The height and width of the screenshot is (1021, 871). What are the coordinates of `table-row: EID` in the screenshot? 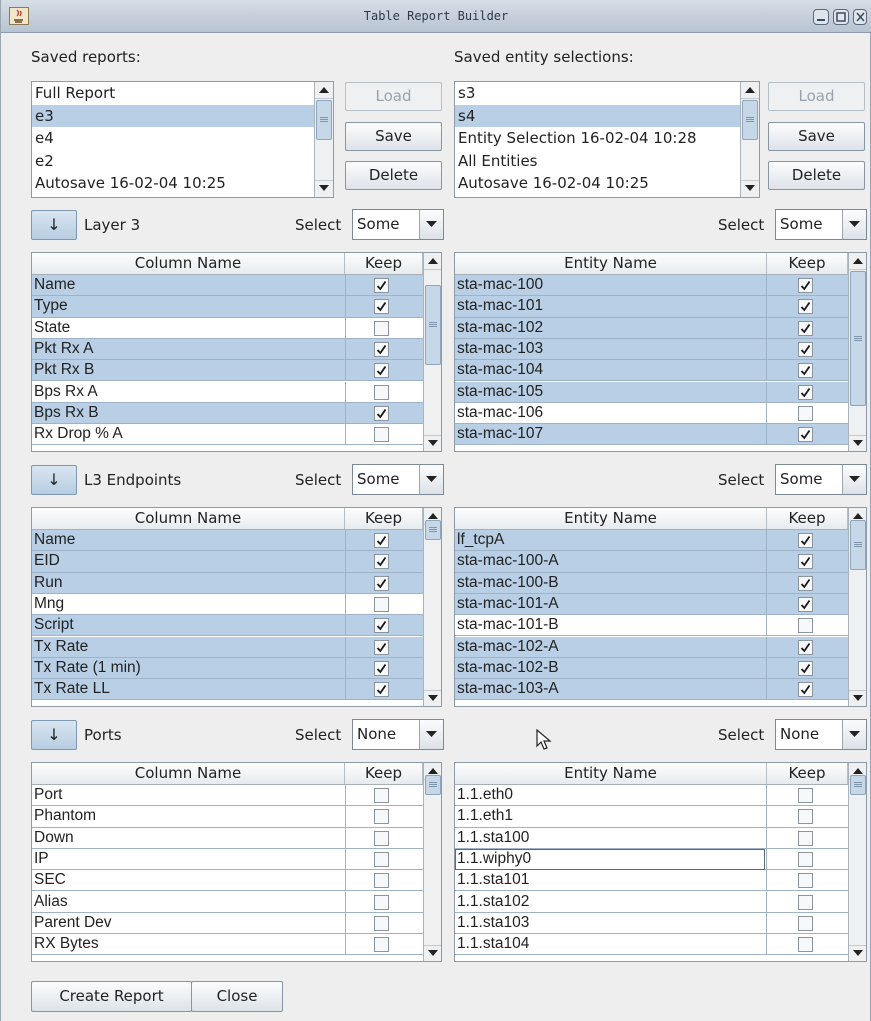 It's located at (227, 562).